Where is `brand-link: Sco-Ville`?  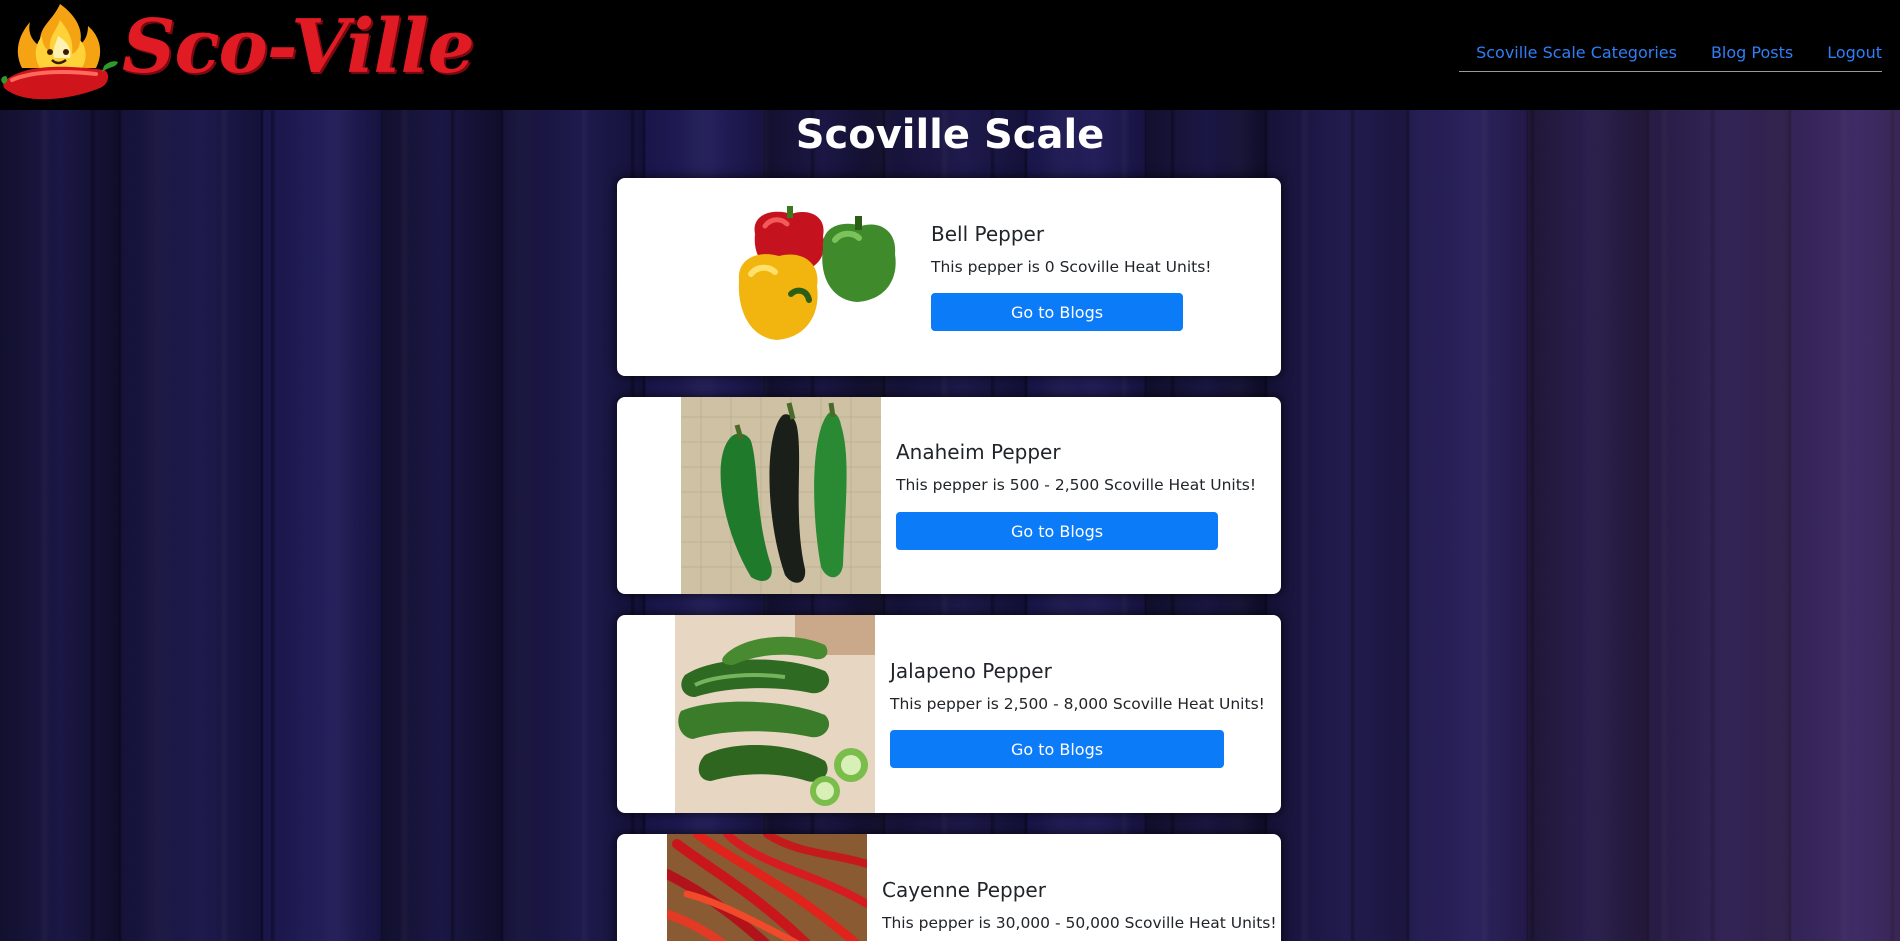
brand-link: Sco-Ville is located at coordinates (237, 55).